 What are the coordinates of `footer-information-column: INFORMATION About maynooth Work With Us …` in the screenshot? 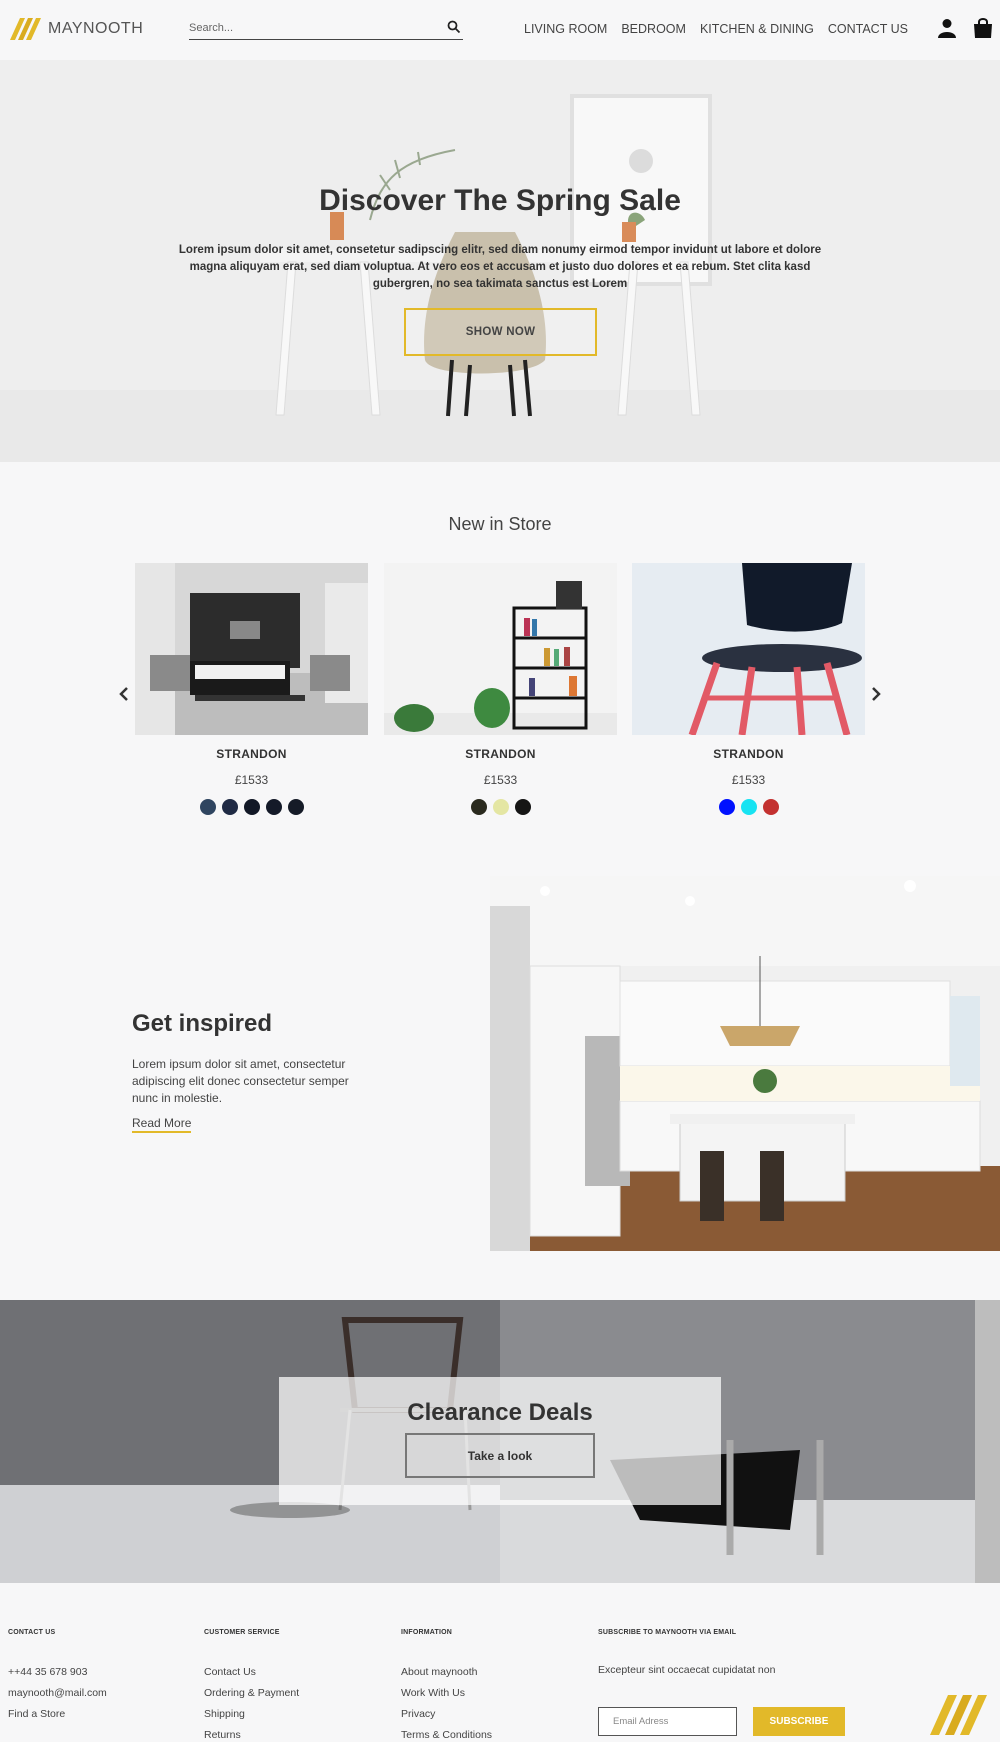 It's located at (446, 1685).